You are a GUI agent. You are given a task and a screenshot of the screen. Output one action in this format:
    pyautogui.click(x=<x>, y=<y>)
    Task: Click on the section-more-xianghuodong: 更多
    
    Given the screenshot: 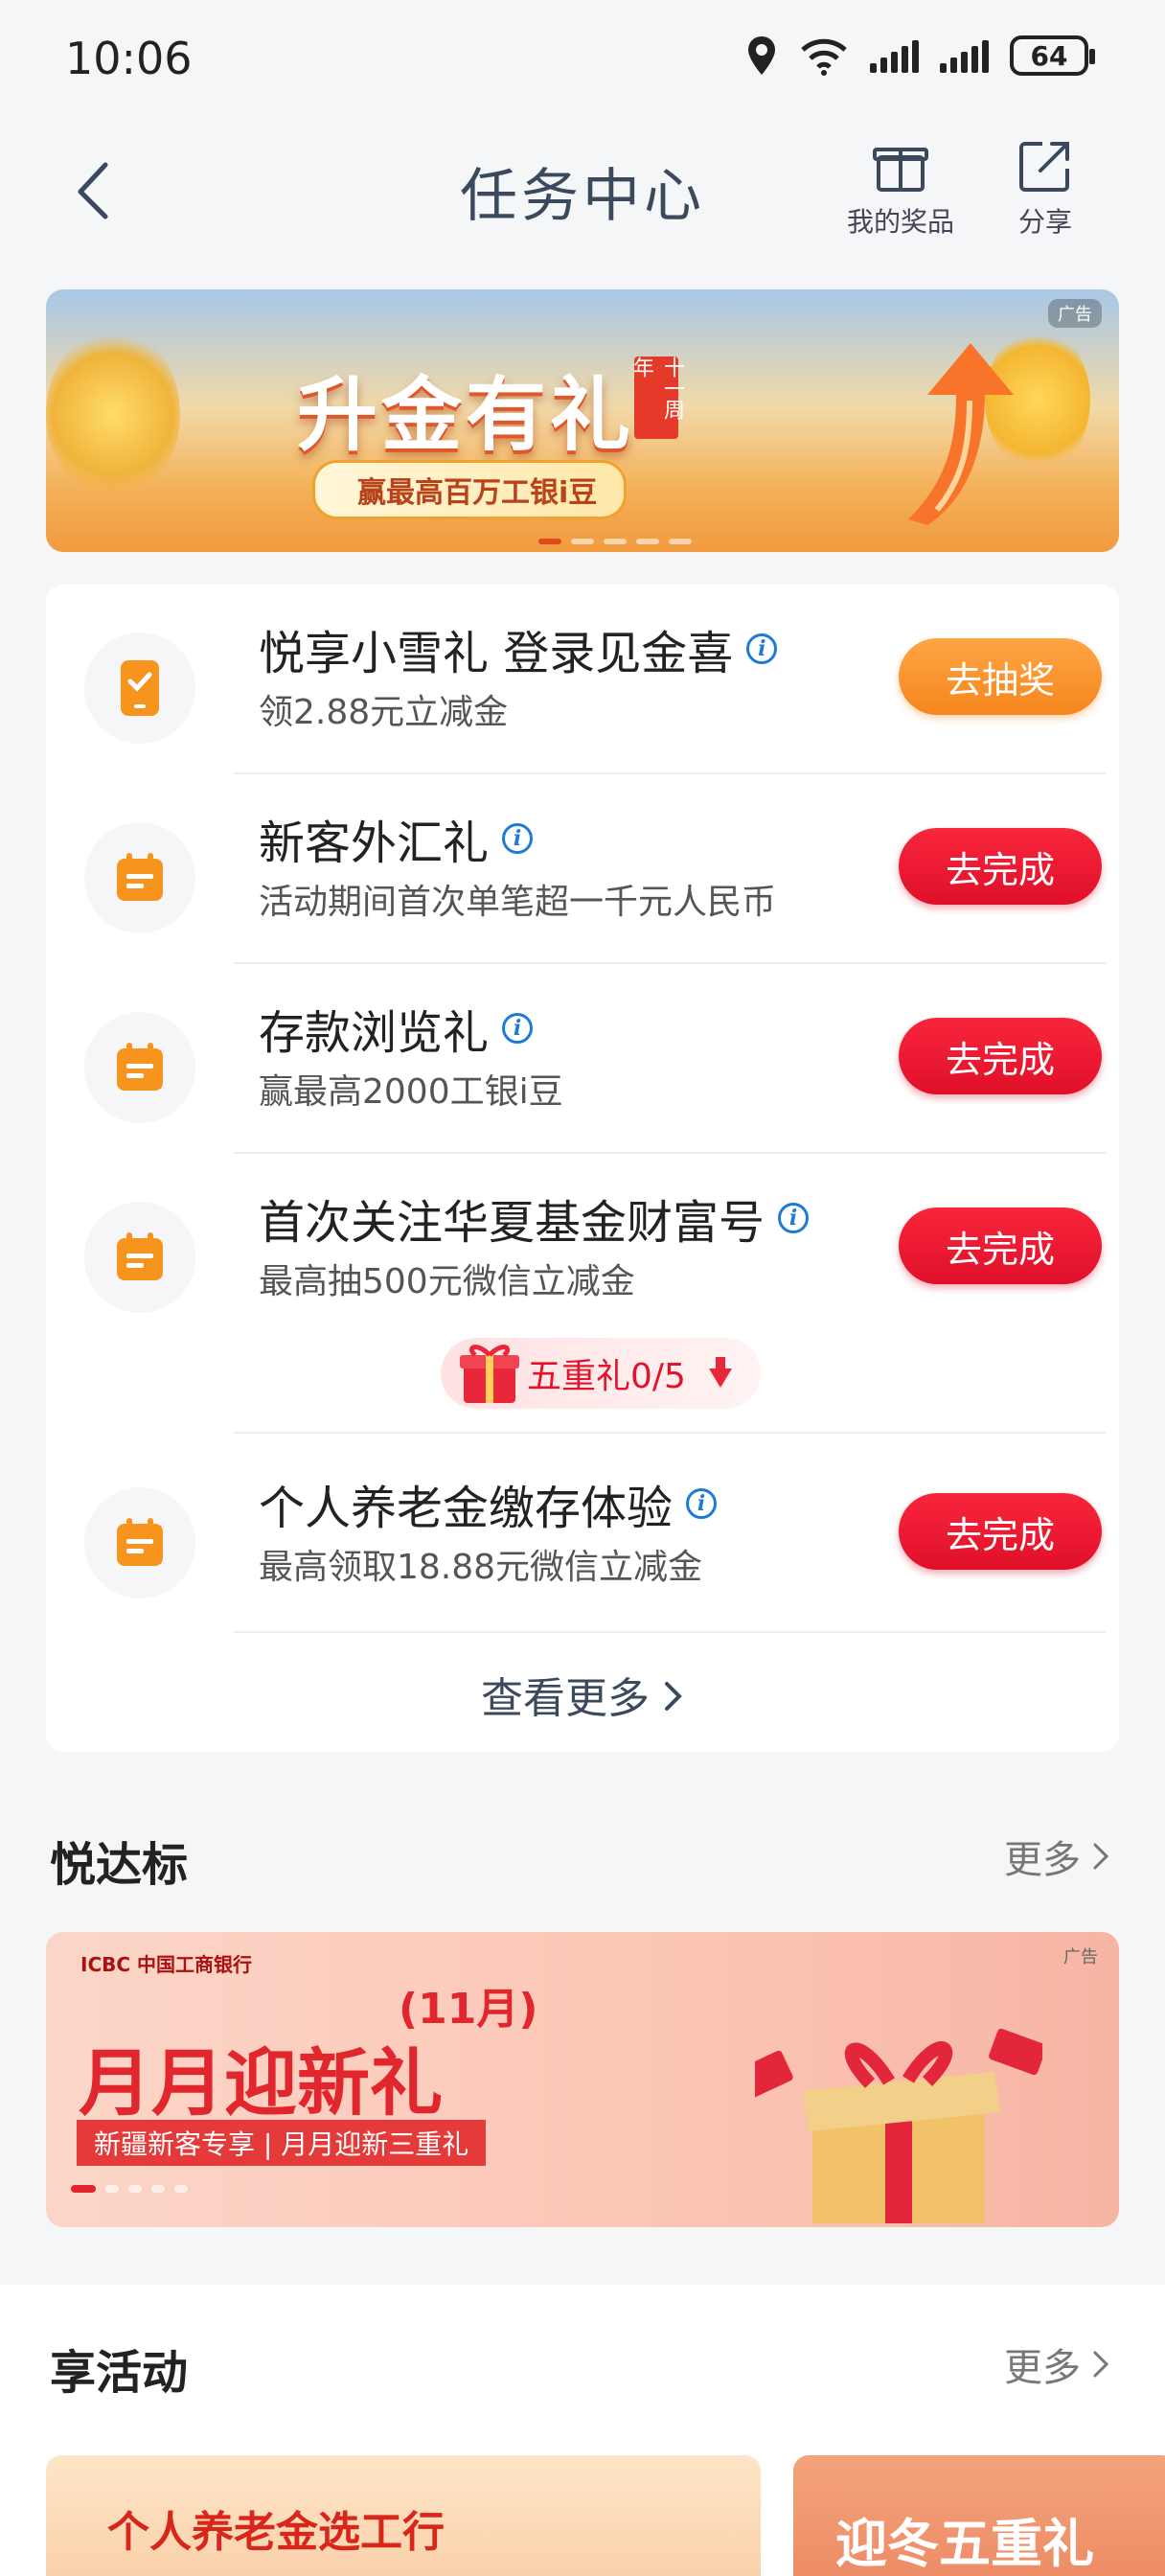 What is the action you would take?
    pyautogui.click(x=1056, y=2364)
    